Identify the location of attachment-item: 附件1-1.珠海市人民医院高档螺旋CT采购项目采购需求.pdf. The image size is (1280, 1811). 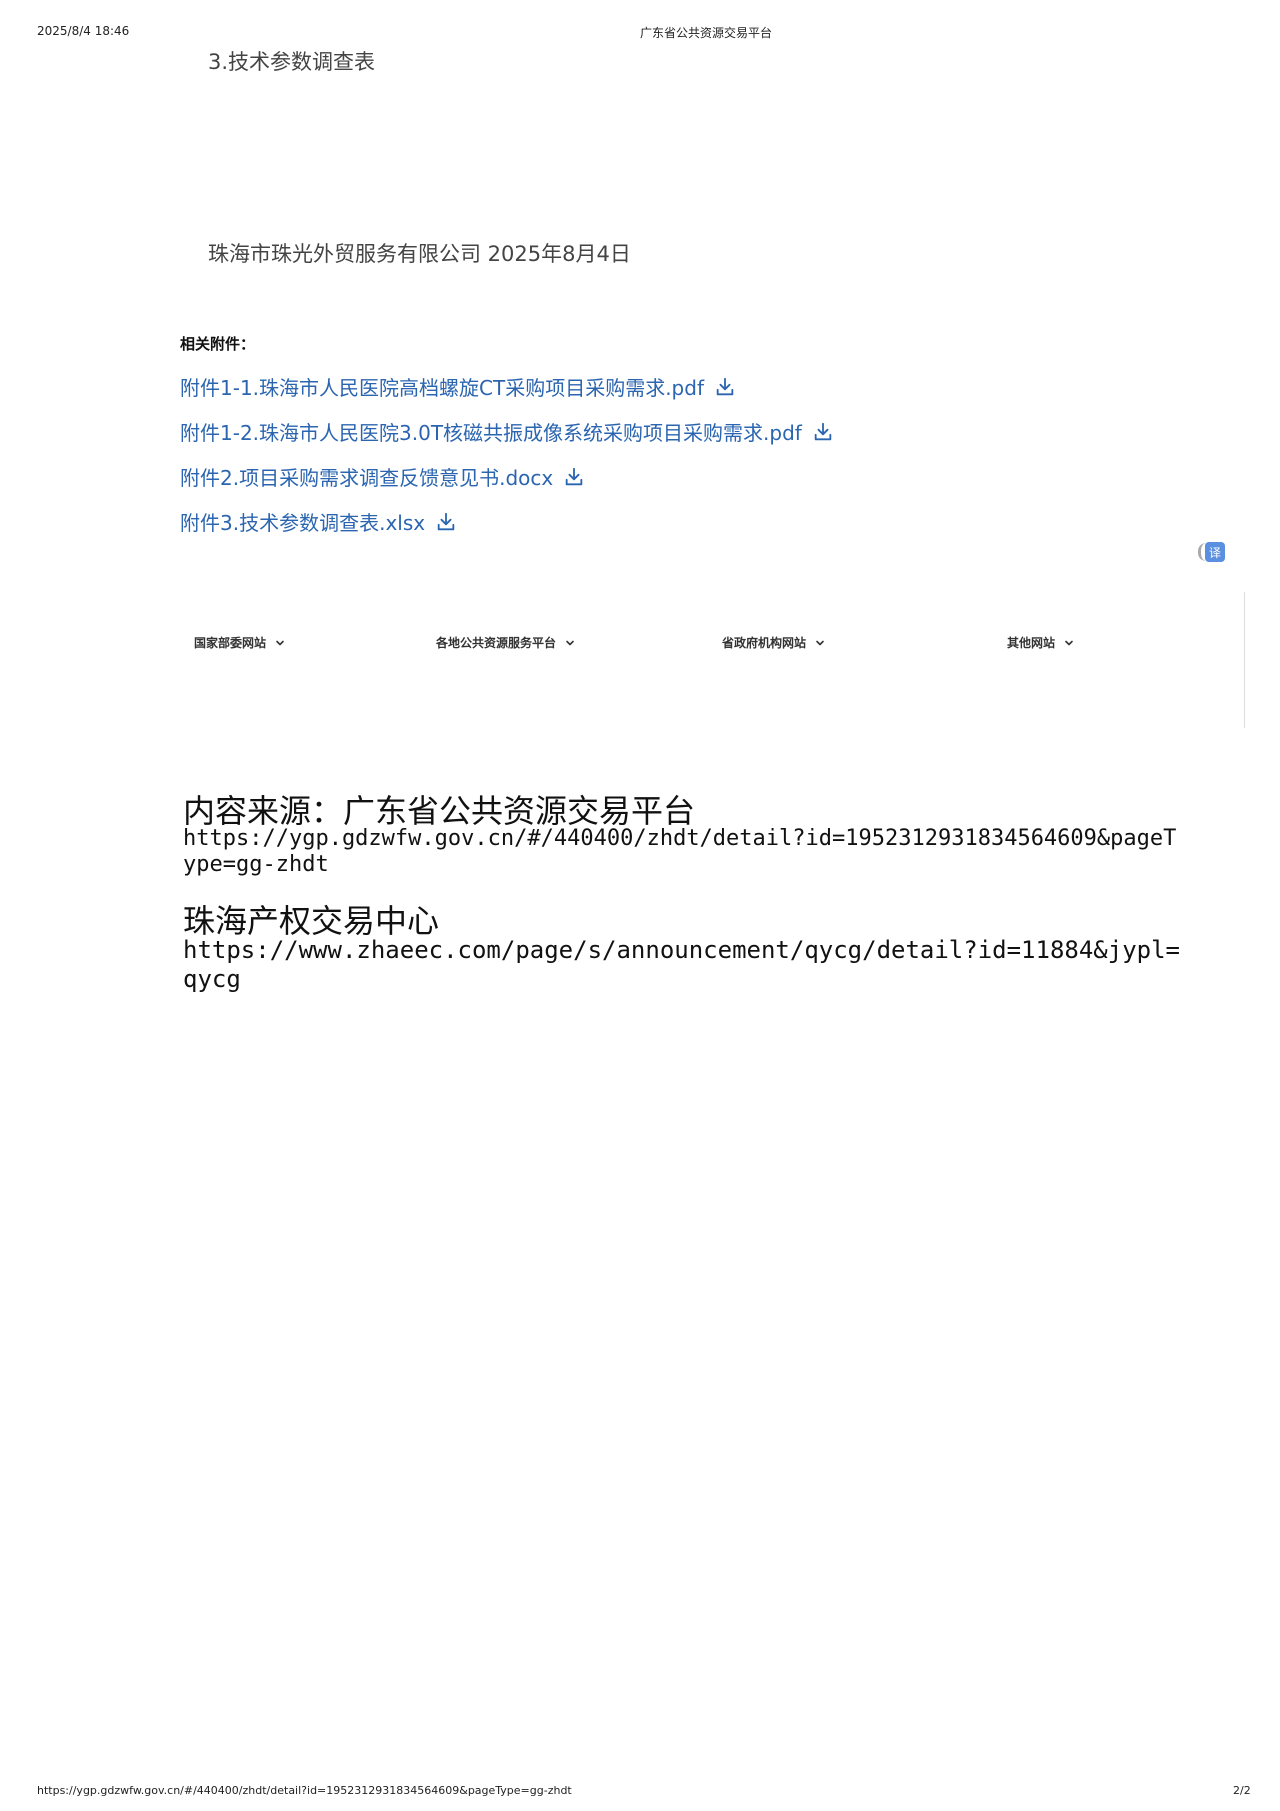
(507, 386).